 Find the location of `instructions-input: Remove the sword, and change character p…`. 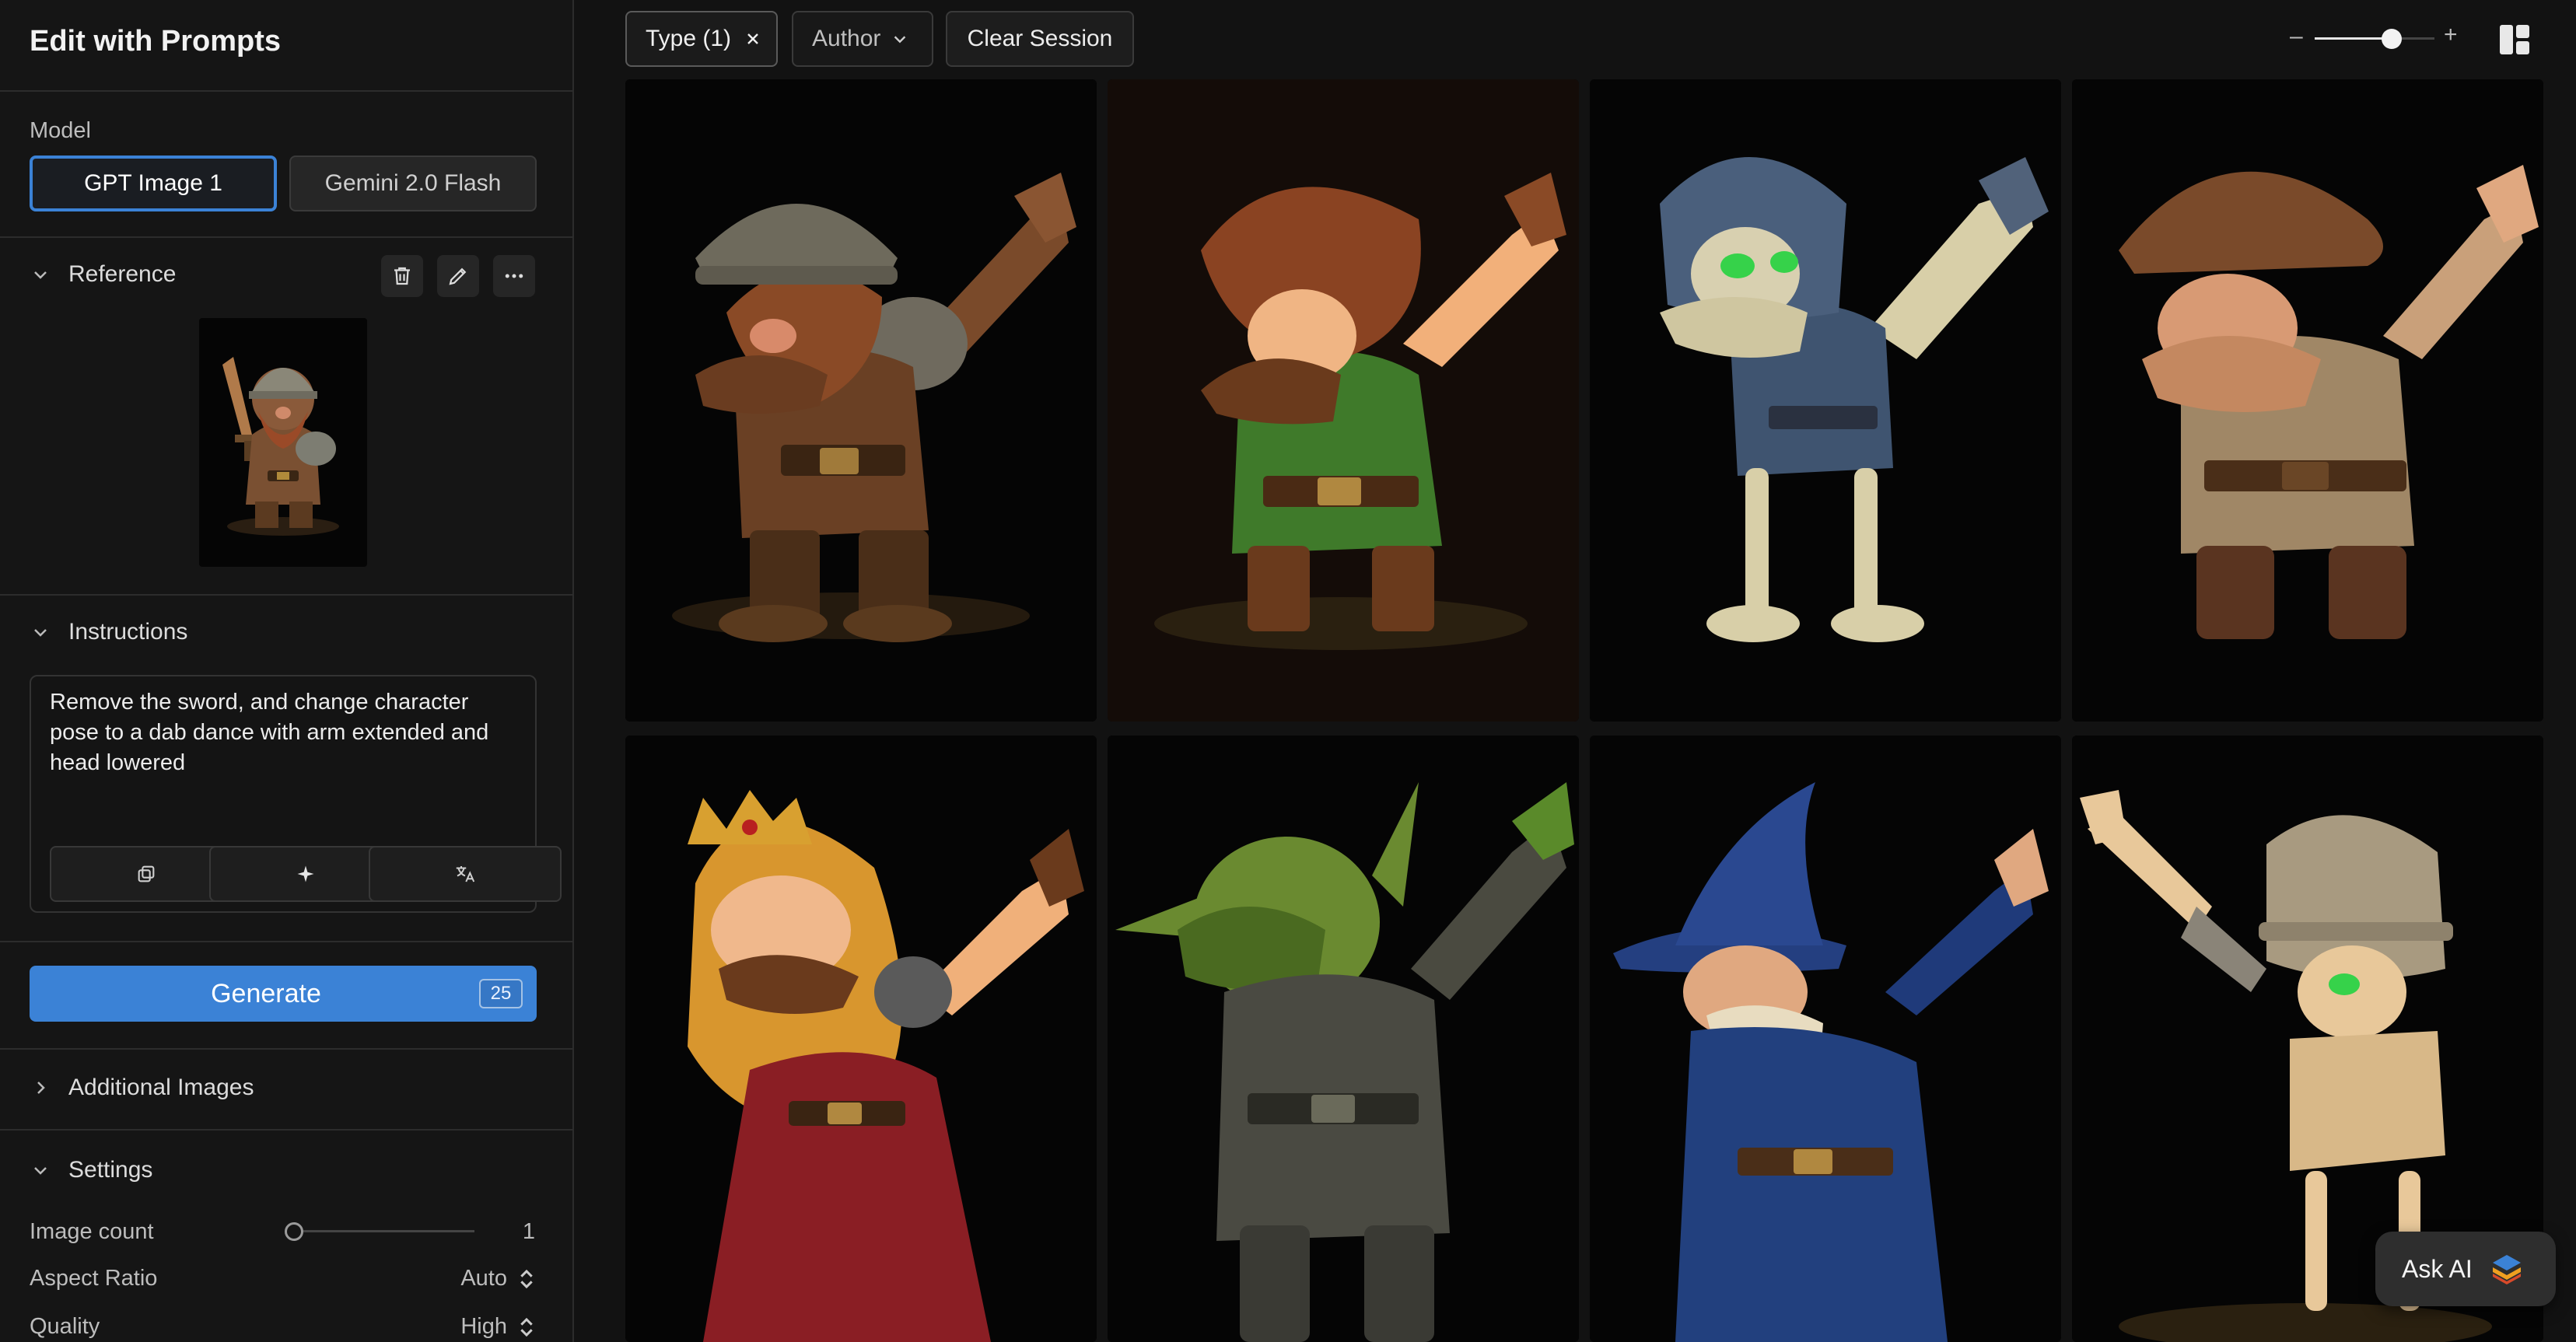

instructions-input: Remove the sword, and change character p… is located at coordinates (296, 794).